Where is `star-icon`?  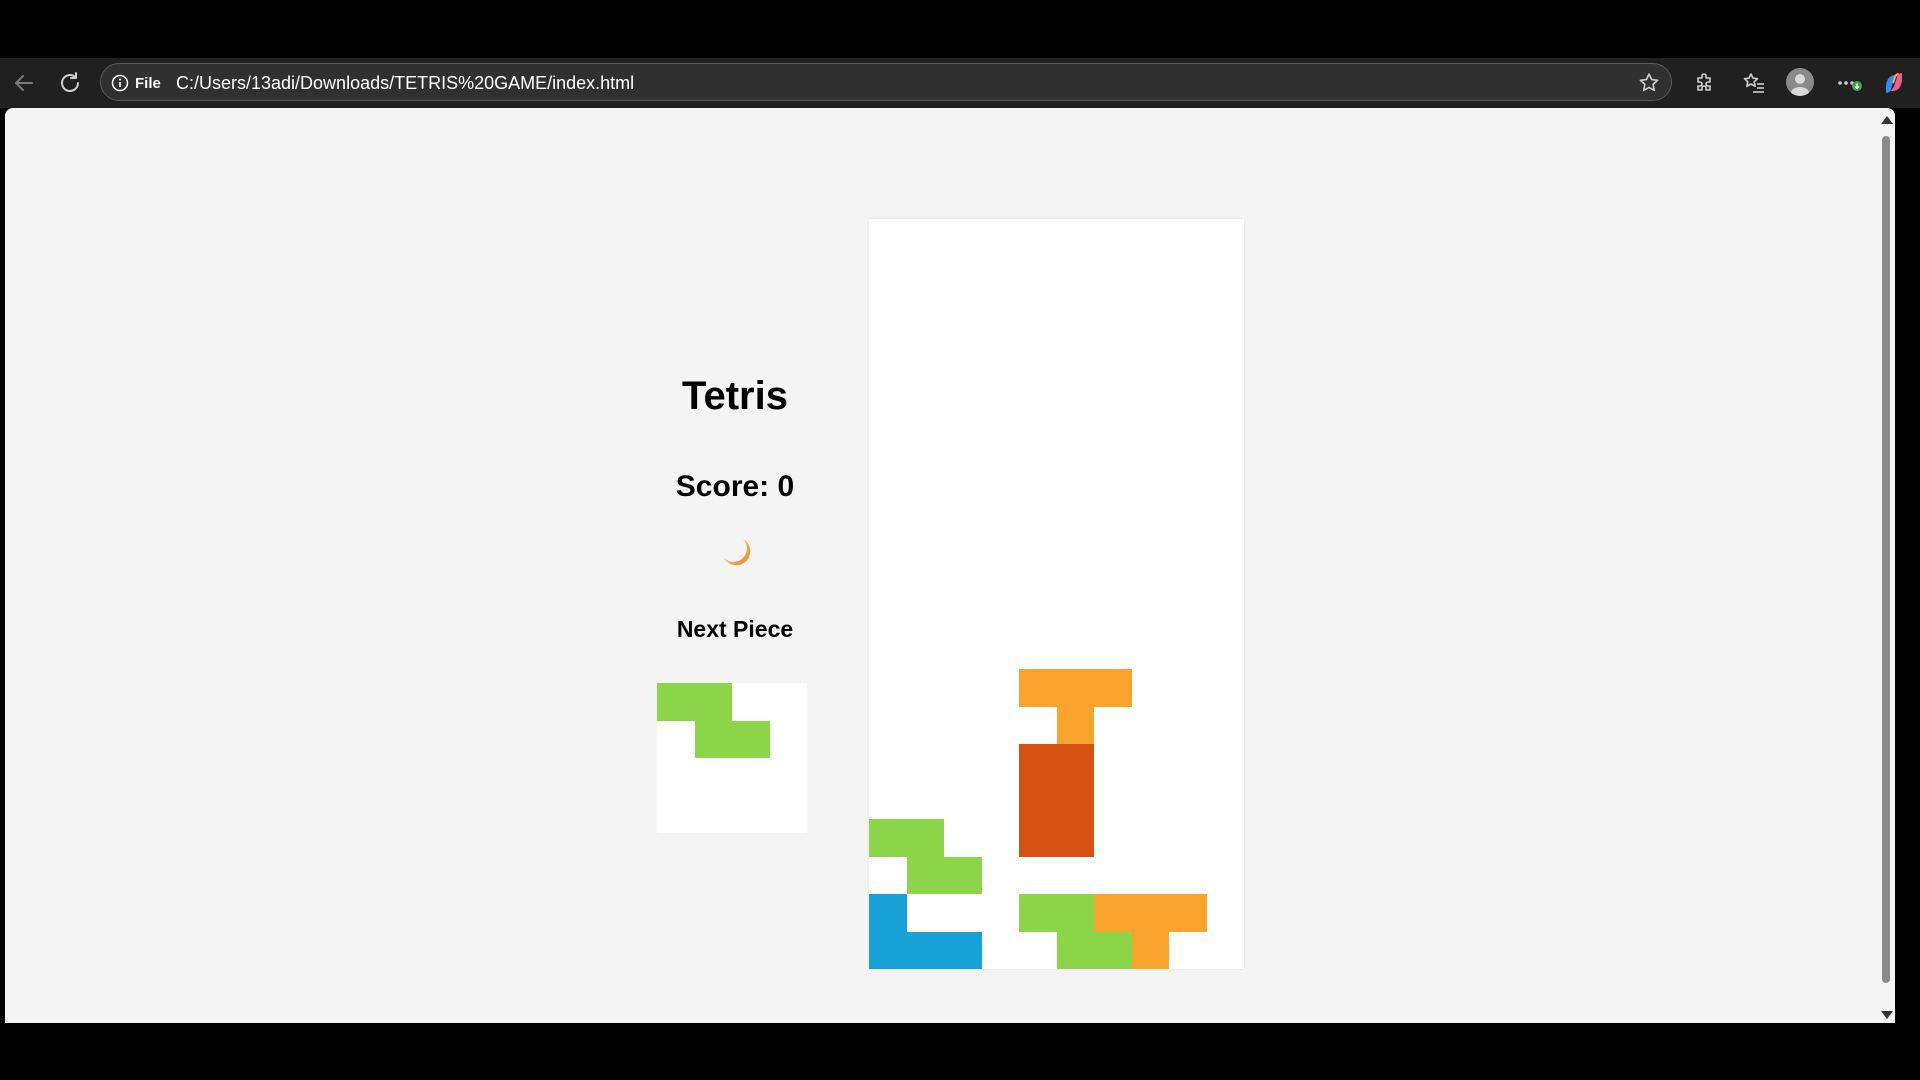 star-icon is located at coordinates (1649, 83).